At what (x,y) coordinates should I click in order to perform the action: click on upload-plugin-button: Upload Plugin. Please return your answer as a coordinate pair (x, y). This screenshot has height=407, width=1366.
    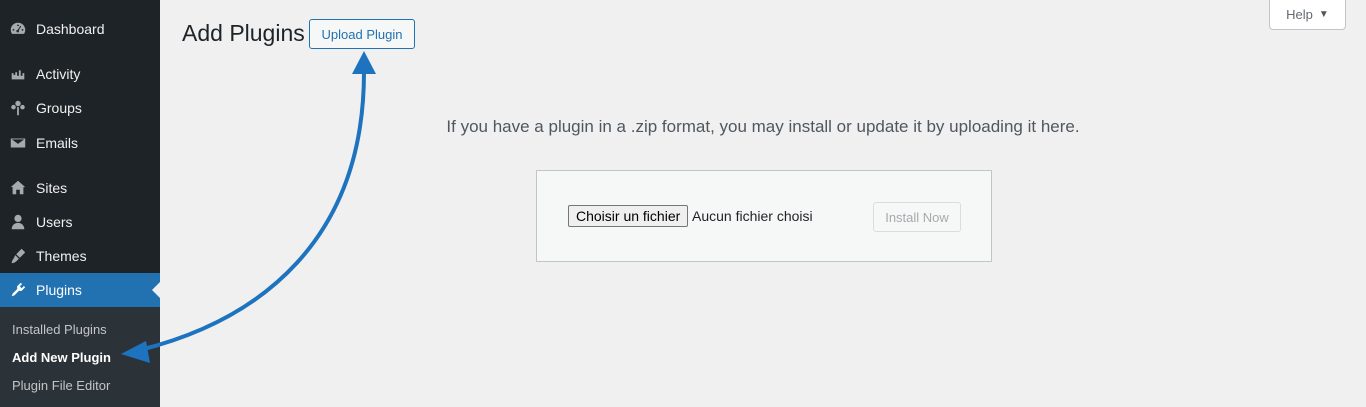
    Looking at the image, I should click on (362, 34).